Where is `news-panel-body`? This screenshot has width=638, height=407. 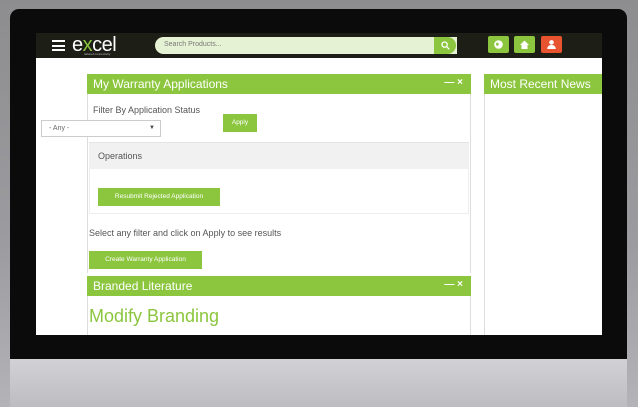 news-panel-body is located at coordinates (543, 214).